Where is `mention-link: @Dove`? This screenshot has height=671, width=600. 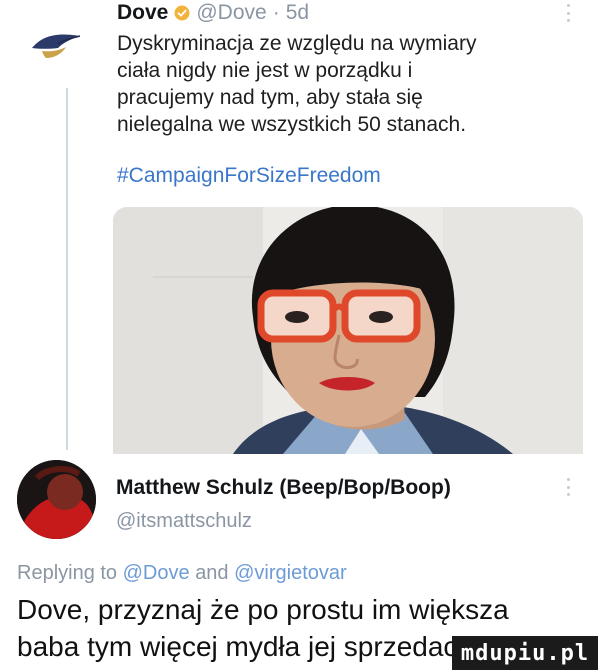
mention-link: @Dove is located at coordinates (156, 573).